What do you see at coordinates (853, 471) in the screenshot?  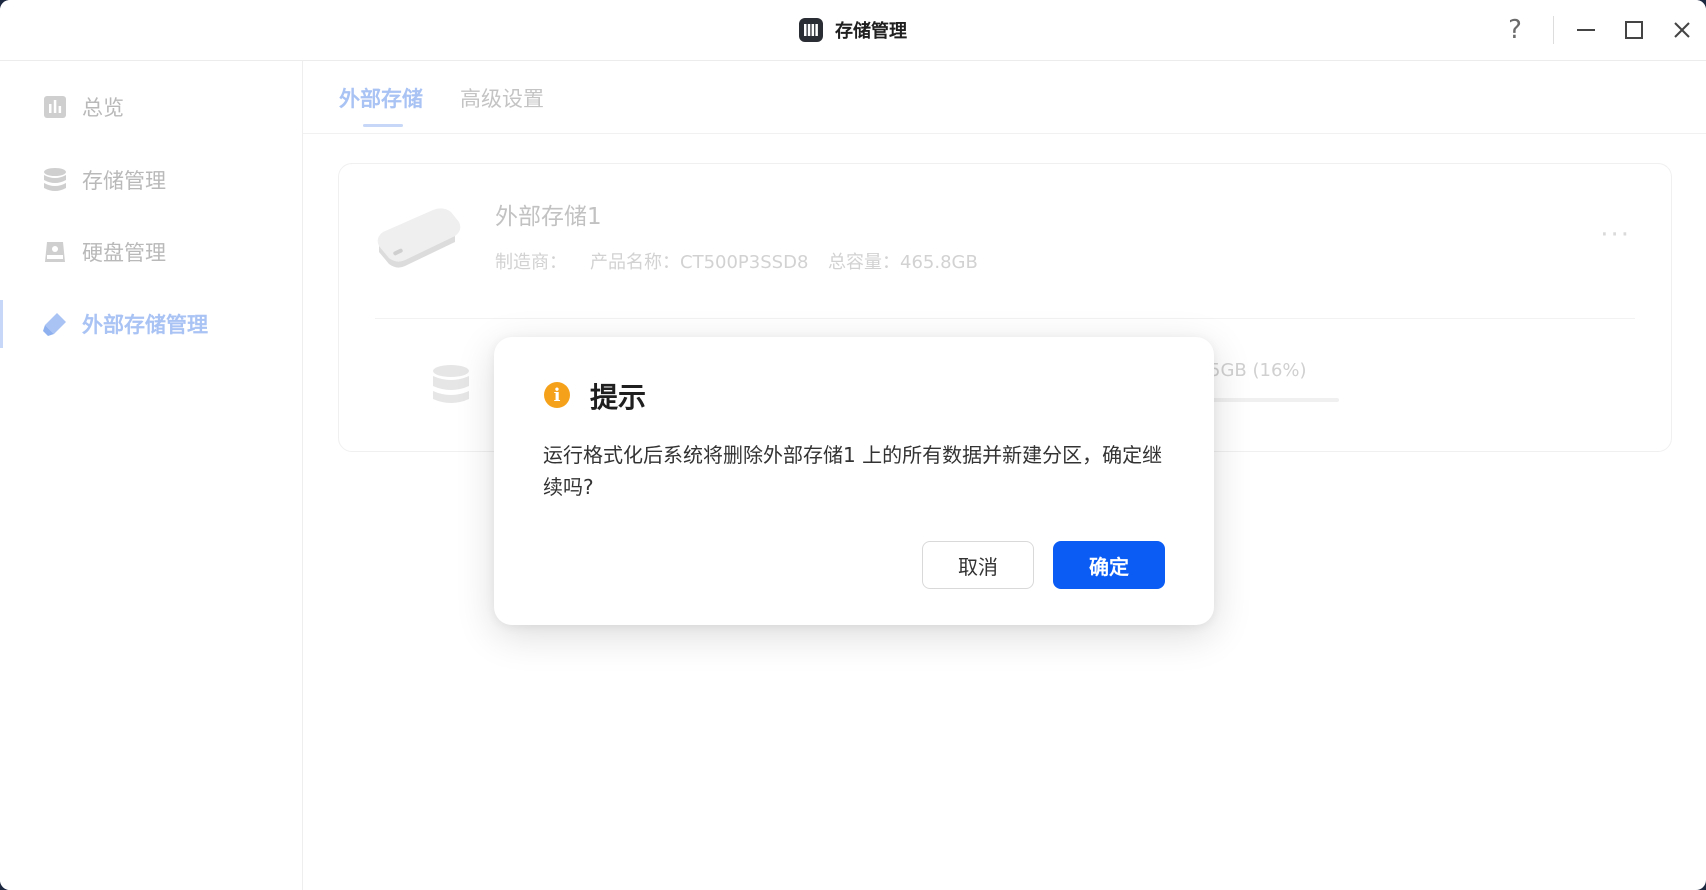 I see `dialog-message: 运行格式化后系统将删除外部存储1 上的所有数据并新建分区，确定继续吗?` at bounding box center [853, 471].